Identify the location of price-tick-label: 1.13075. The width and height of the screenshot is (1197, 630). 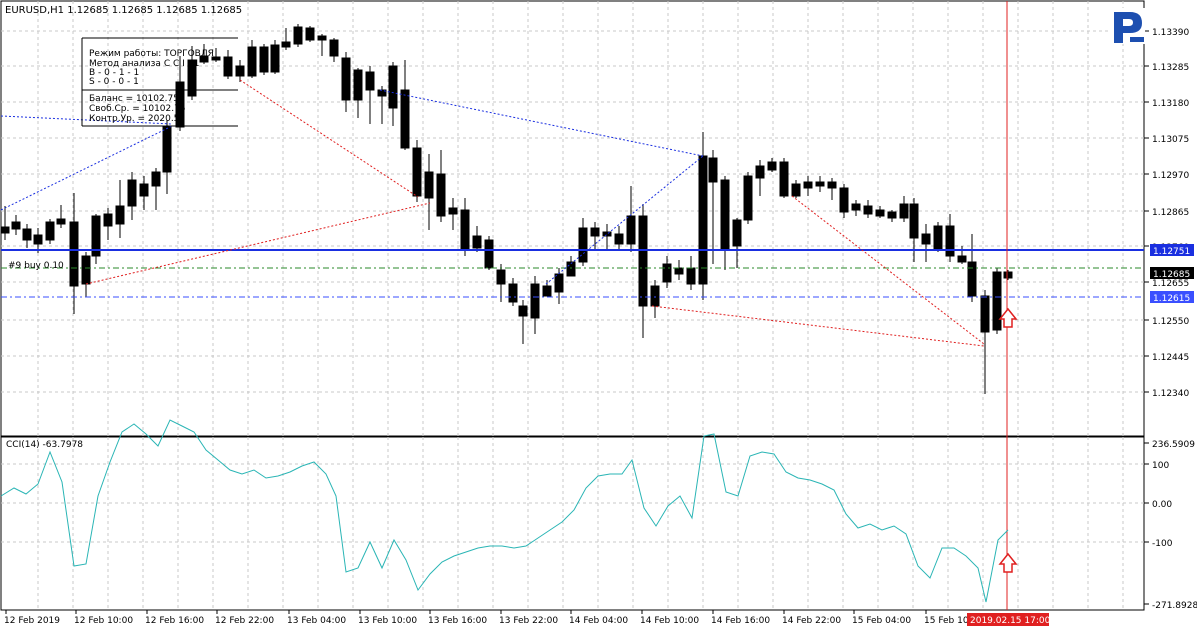
(1170, 140).